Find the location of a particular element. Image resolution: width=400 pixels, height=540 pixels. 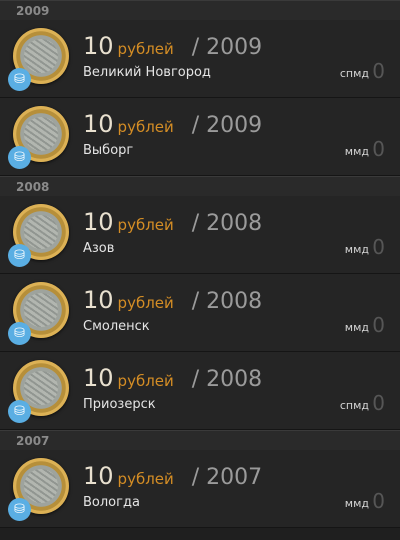

coin-list-item: ⛁ 10 рублей/ 2008 Смоленск ммд 0 is located at coordinates (200, 313).